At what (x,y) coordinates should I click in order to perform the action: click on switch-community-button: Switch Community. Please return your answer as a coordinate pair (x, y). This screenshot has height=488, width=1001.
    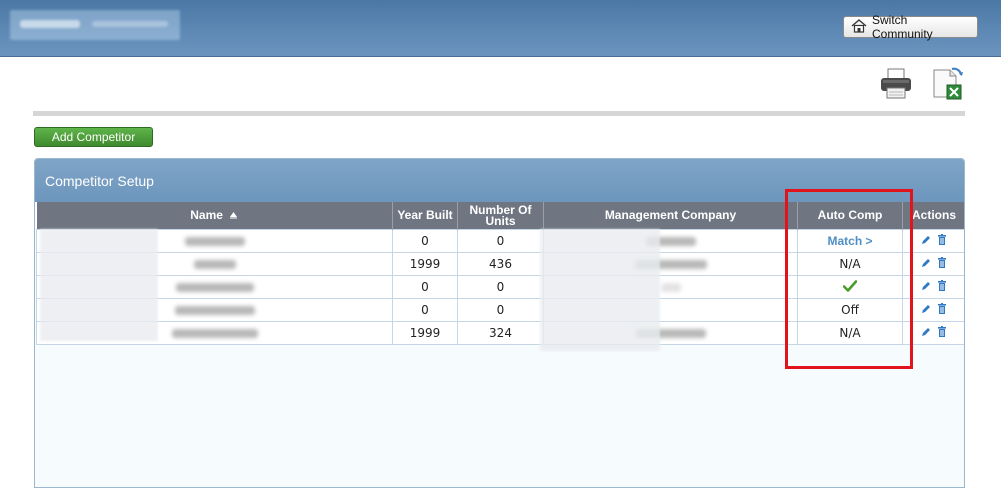
    Looking at the image, I should click on (910, 27).